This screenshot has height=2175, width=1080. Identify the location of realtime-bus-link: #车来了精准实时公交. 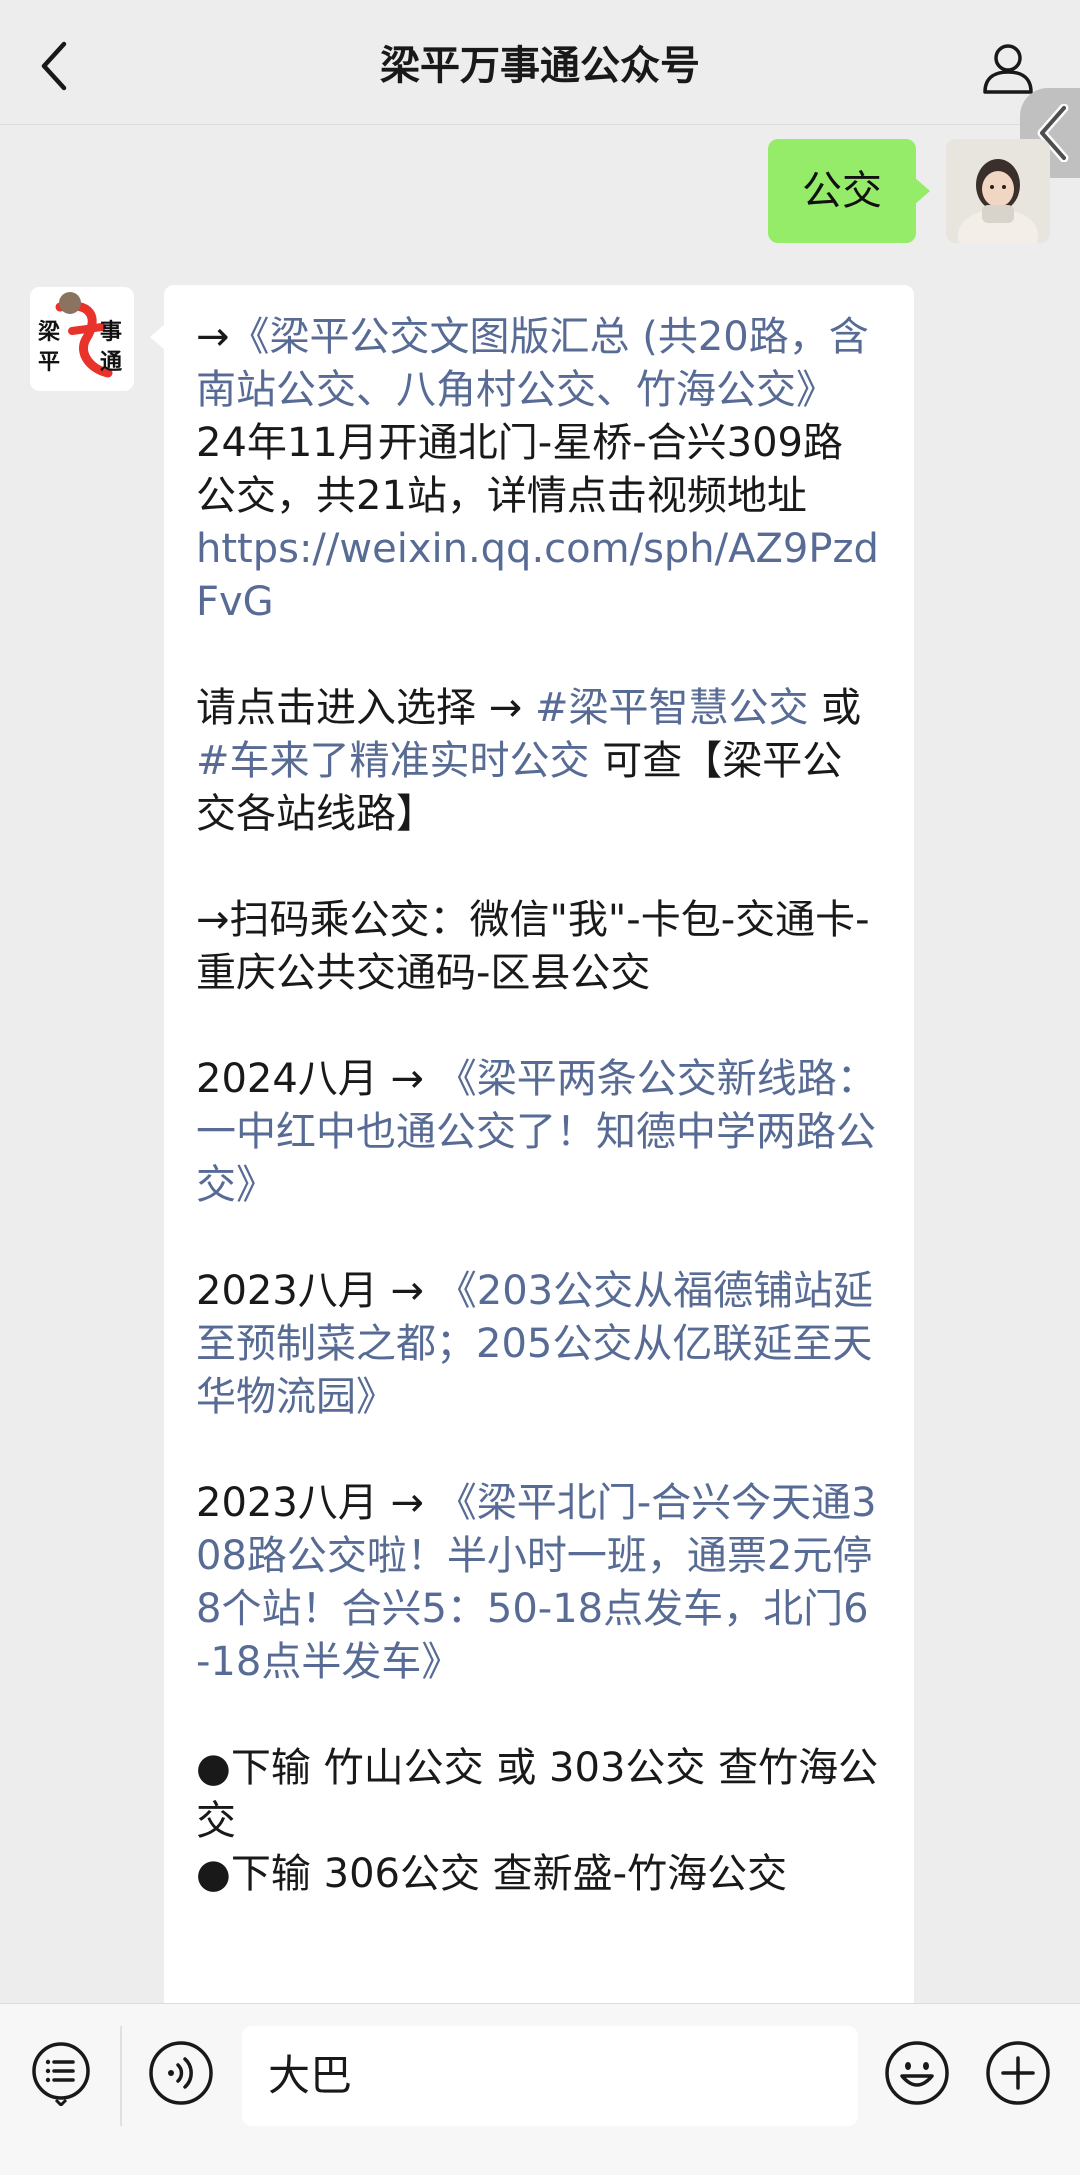
(393, 761).